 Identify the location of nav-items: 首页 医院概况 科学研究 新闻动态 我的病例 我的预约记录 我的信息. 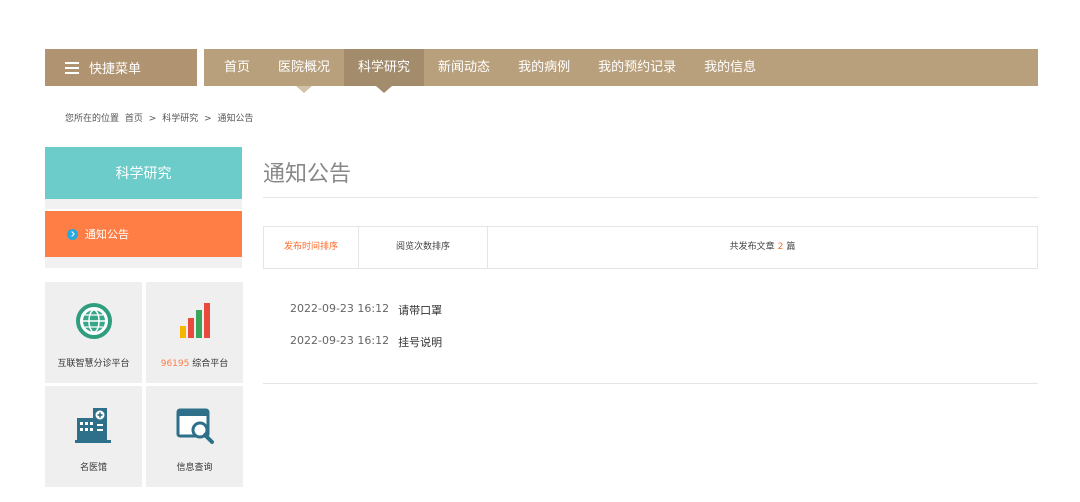
(490, 71).